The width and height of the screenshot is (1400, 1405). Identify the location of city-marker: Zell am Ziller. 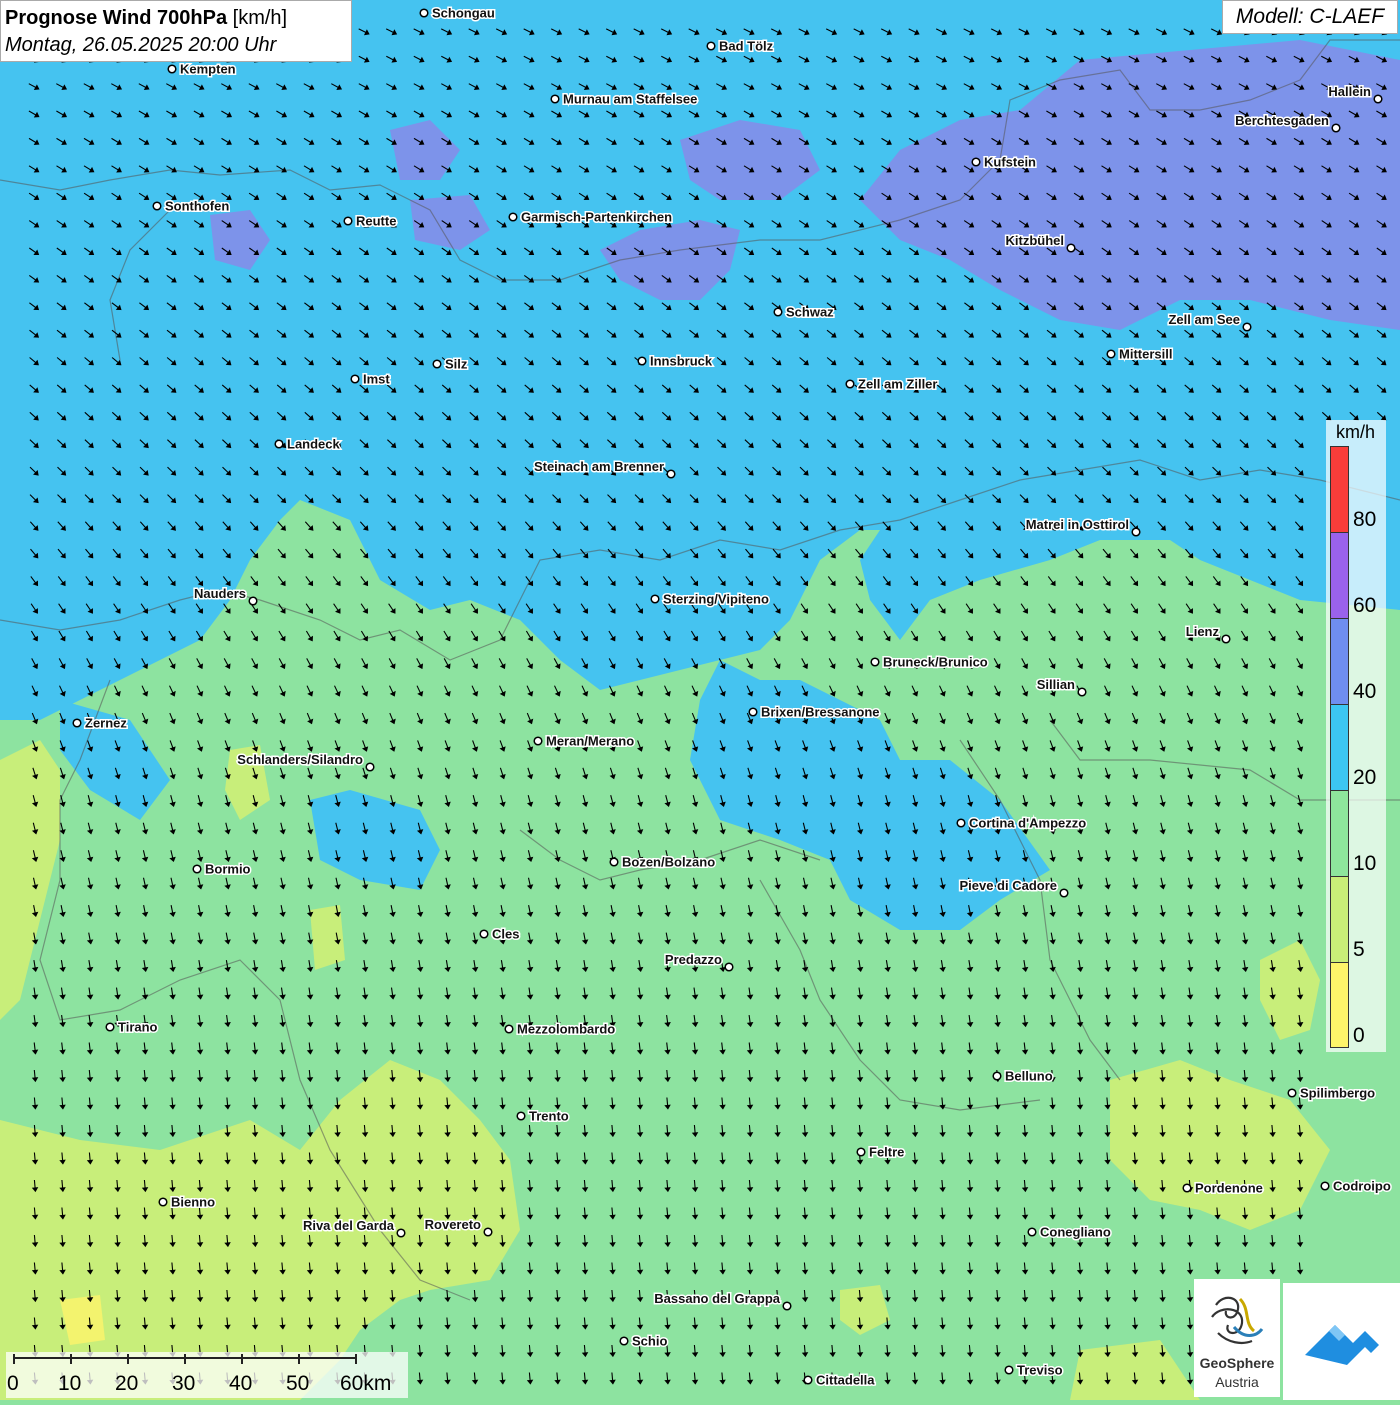
(892, 384).